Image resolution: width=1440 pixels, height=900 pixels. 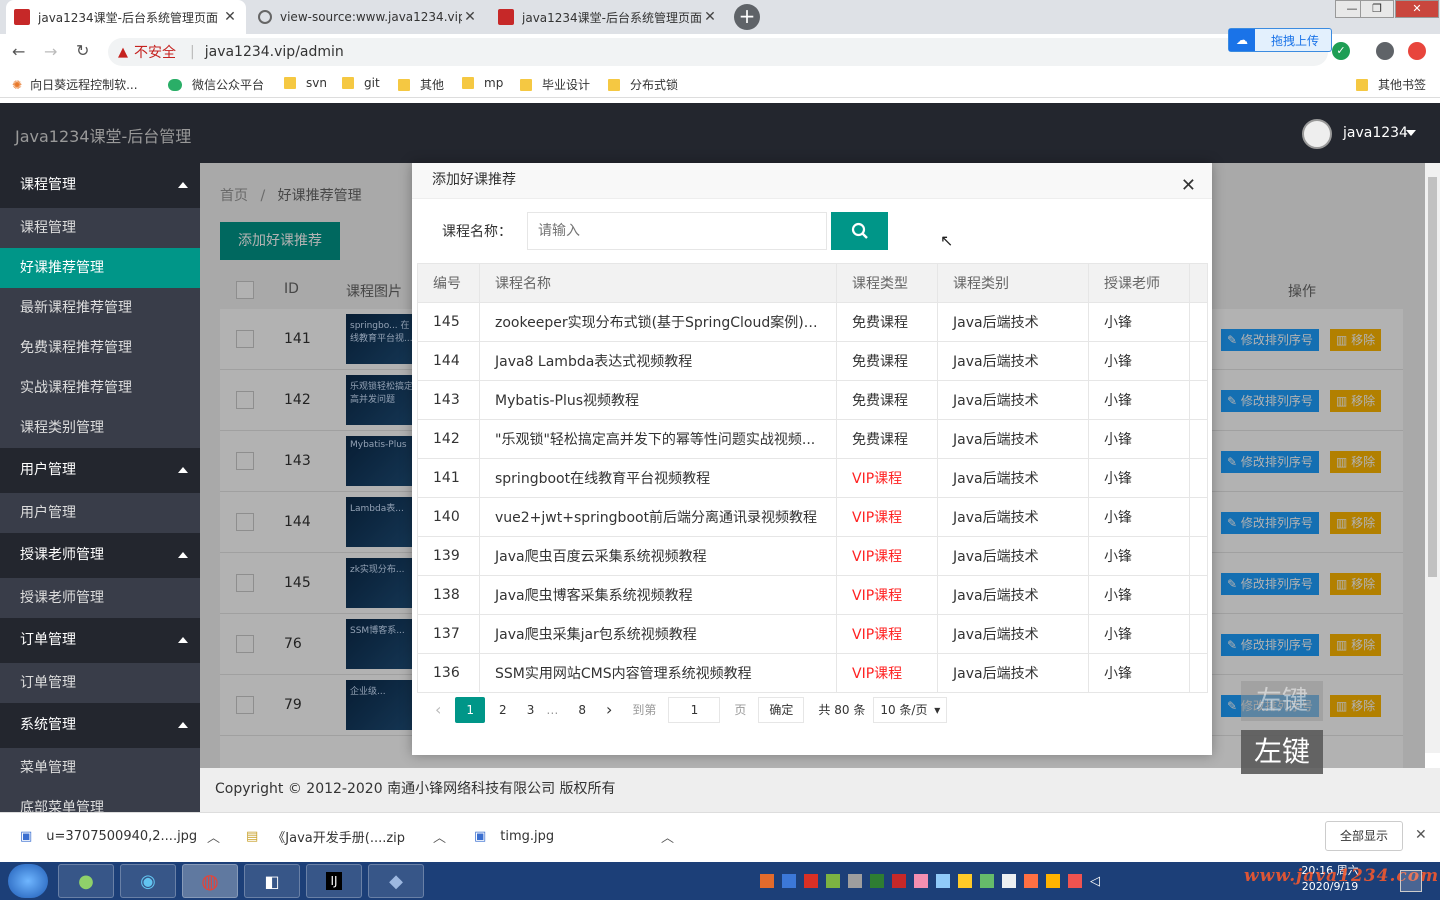 I want to click on taskbar-intellij: IJ, so click(x=334, y=881).